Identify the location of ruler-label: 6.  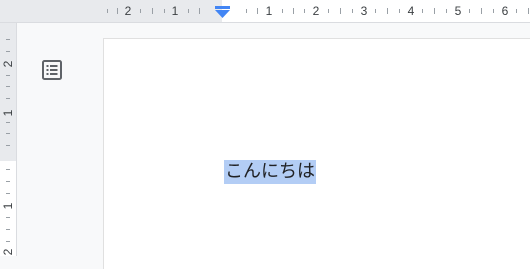
(505, 11).